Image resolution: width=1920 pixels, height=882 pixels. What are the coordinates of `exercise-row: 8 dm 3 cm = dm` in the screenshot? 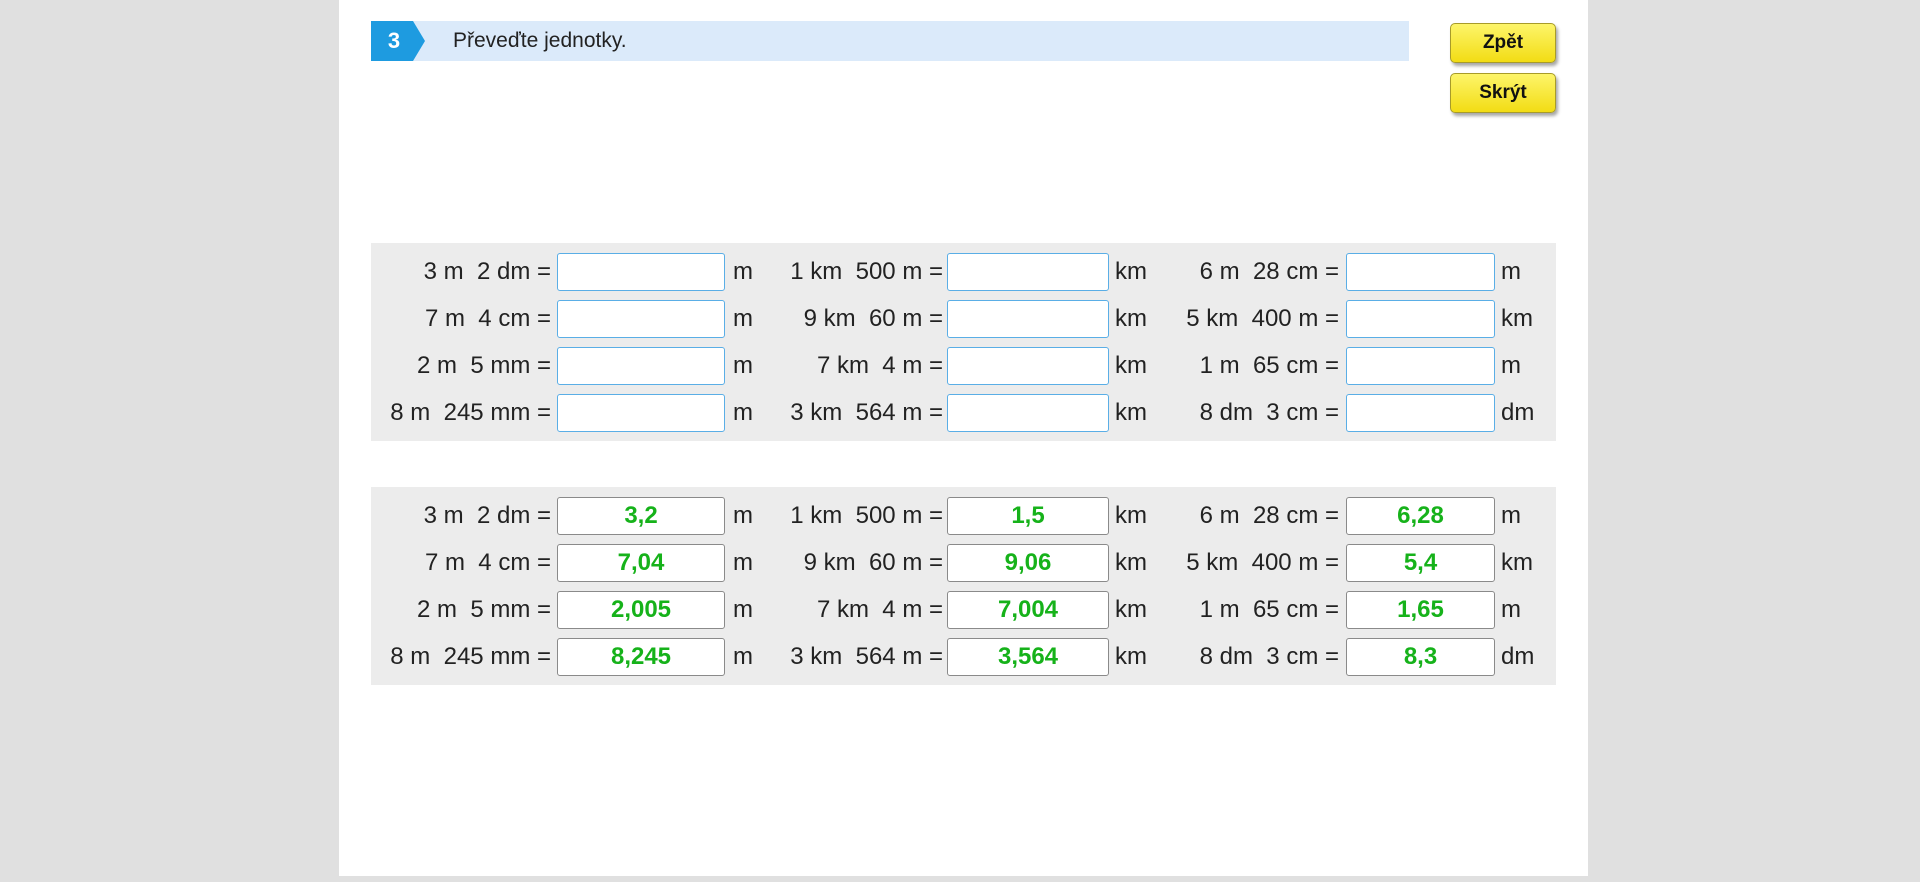 It's located at (1358, 413).